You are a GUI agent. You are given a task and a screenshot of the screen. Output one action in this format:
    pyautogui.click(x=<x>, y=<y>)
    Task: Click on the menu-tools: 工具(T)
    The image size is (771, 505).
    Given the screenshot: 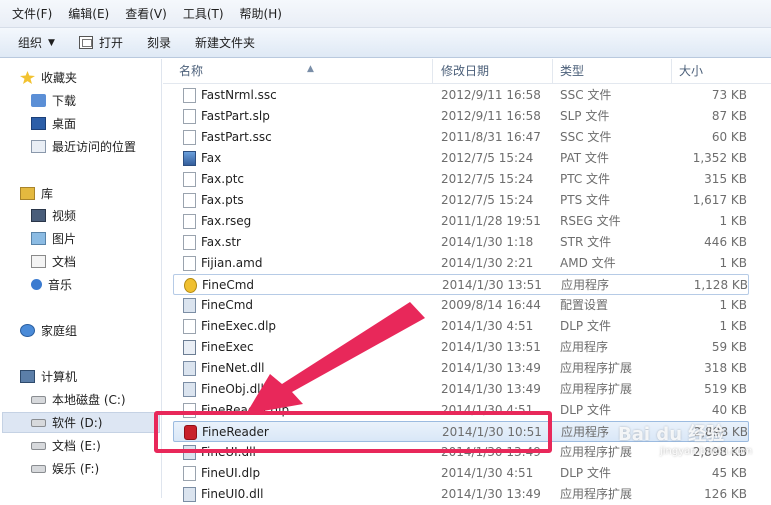 What is the action you would take?
    pyautogui.click(x=203, y=14)
    